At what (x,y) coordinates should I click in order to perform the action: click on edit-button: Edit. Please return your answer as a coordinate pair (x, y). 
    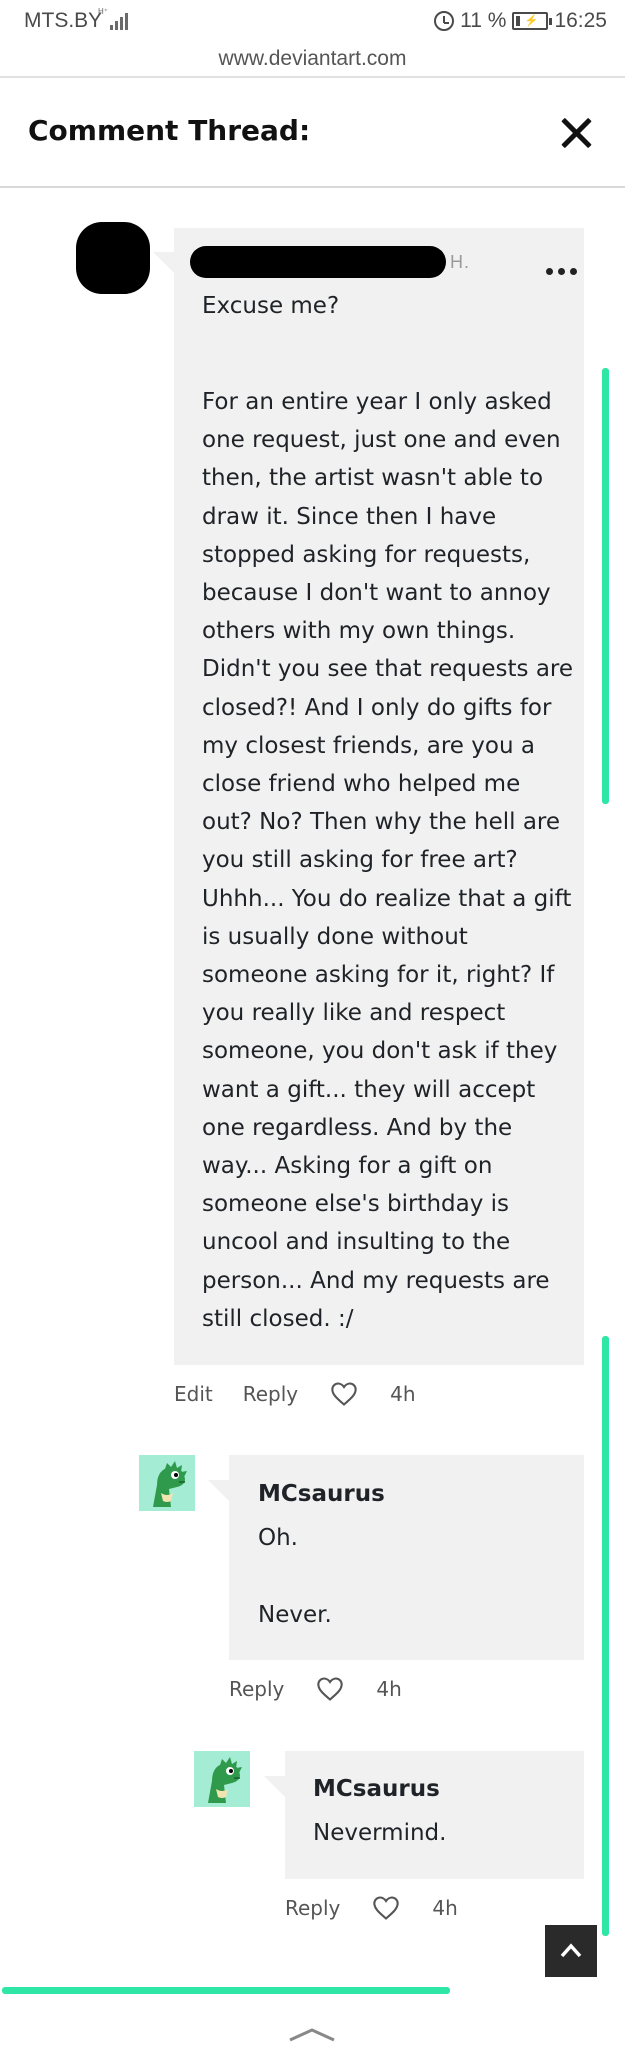
    Looking at the image, I should click on (193, 1394).